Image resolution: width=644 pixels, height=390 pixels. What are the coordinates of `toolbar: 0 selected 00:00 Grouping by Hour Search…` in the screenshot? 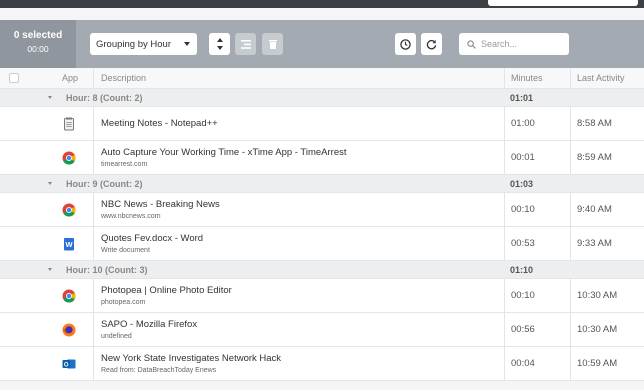 It's located at (322, 44).